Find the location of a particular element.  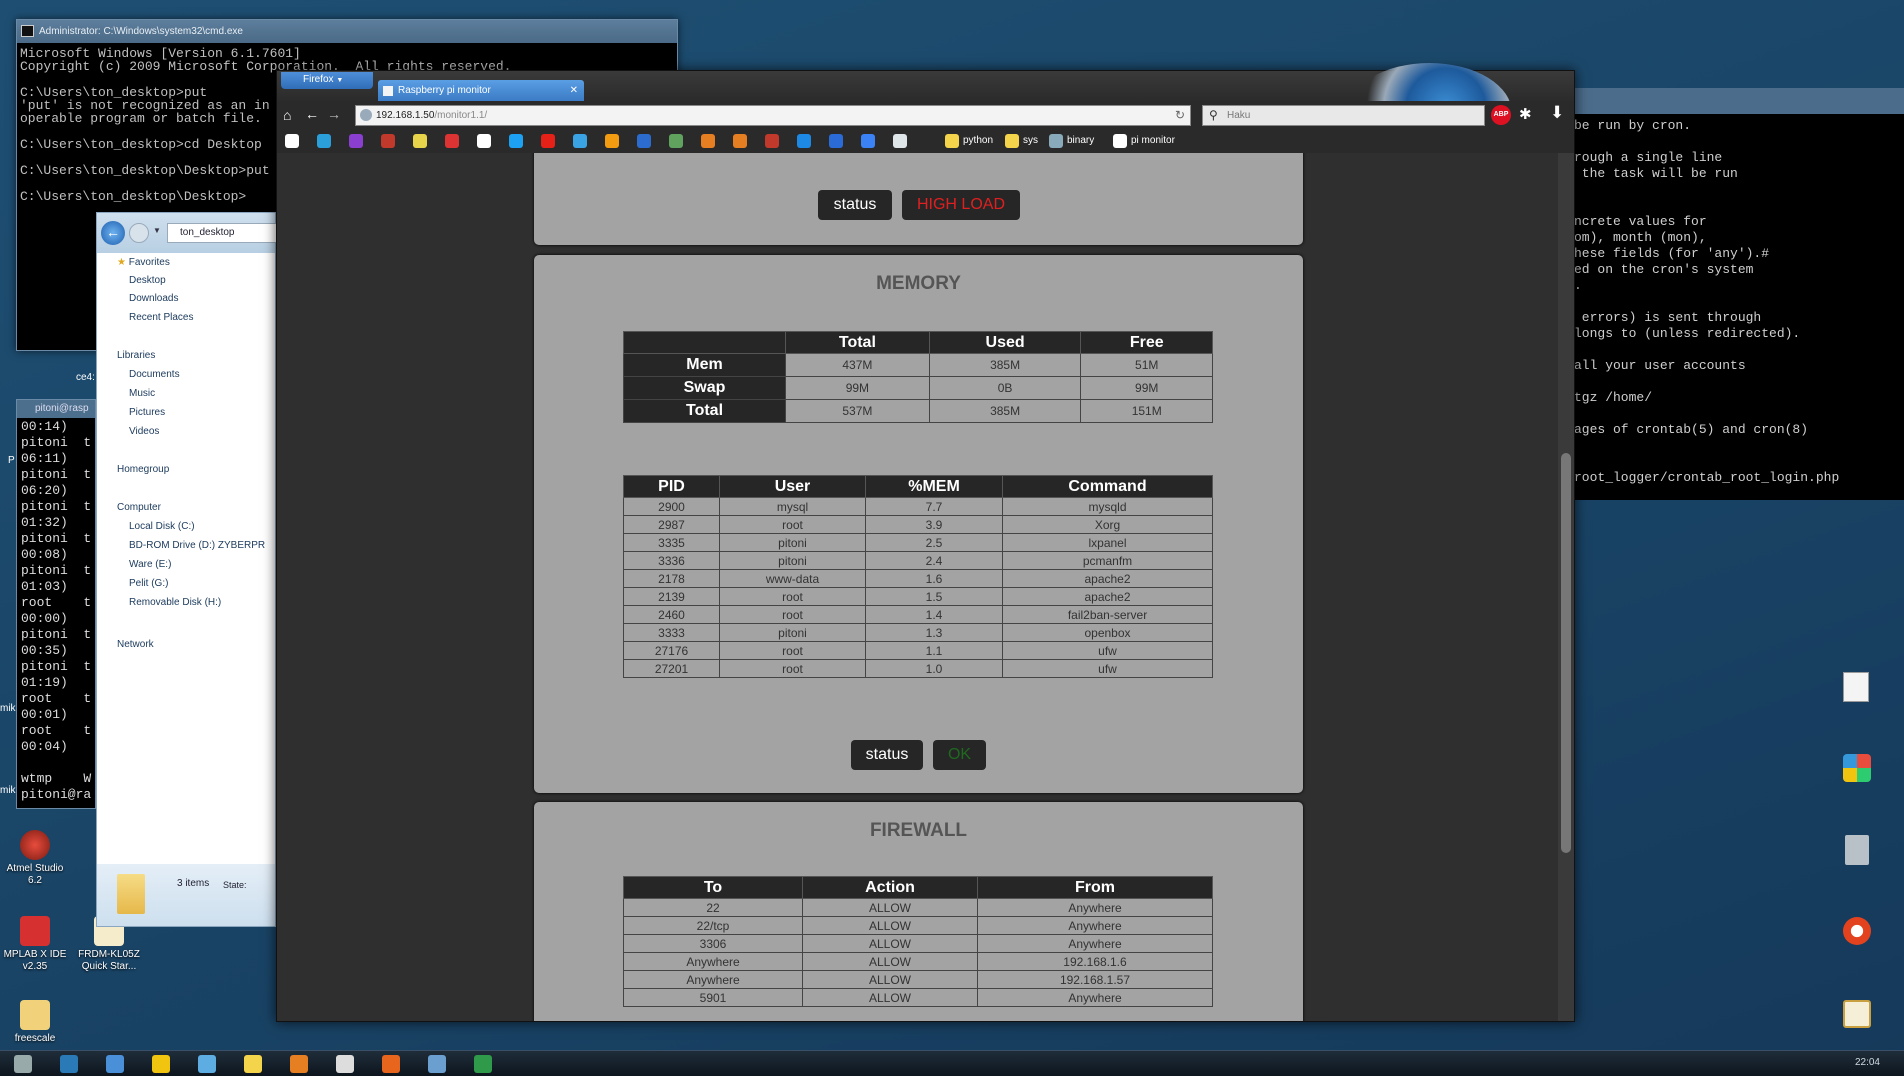

back-button: ← is located at coordinates (113, 233).